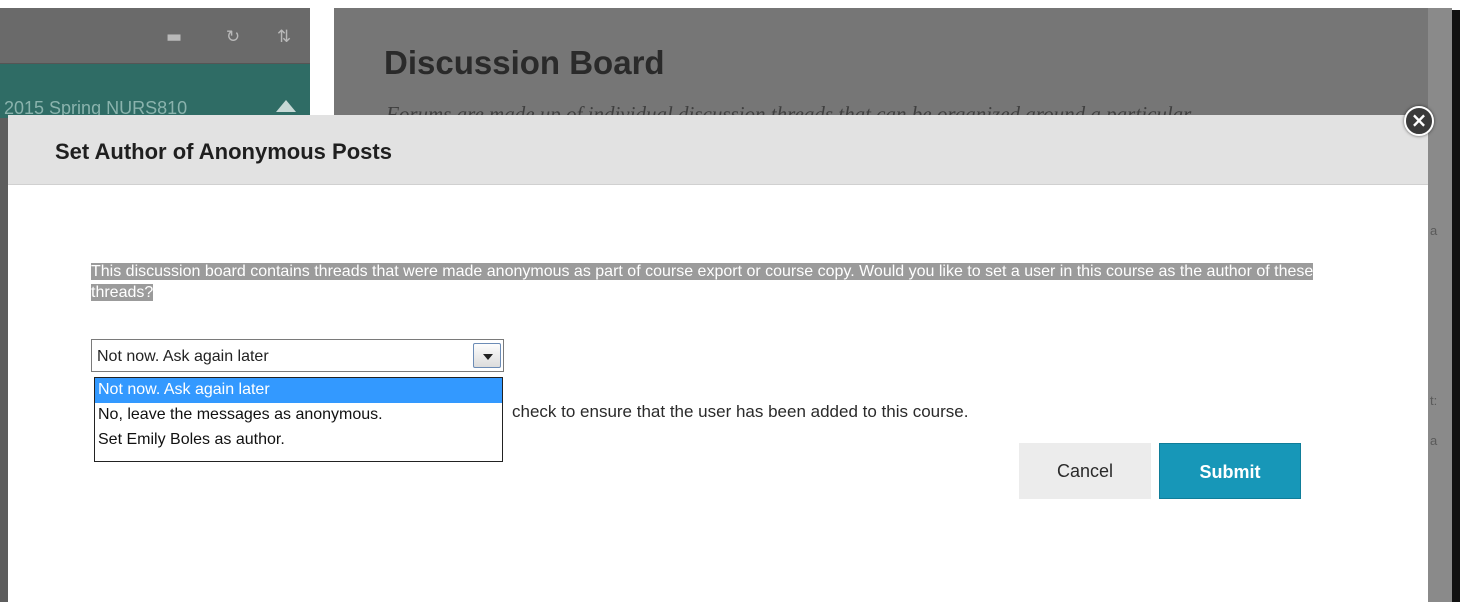  I want to click on page-title: Discussion Board, so click(524, 62).